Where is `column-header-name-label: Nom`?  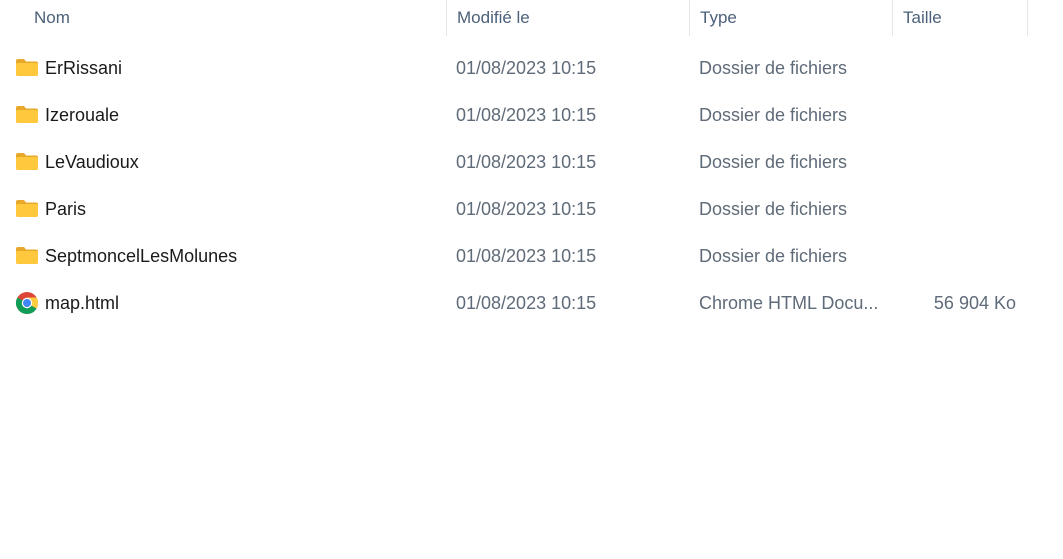
column-header-name-label: Nom is located at coordinates (52, 17).